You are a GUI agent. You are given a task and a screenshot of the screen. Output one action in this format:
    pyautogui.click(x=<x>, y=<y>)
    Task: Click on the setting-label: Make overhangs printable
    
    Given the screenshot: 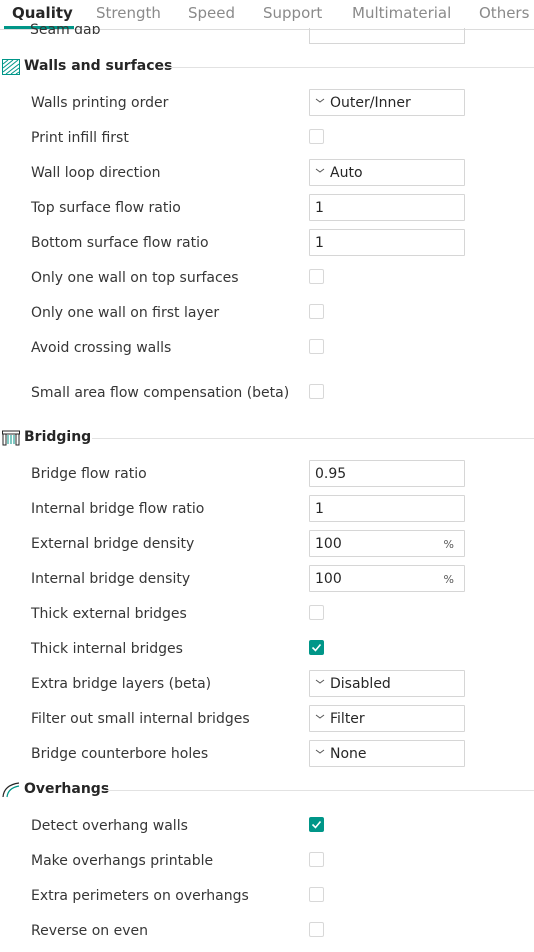 What is the action you would take?
    pyautogui.click(x=122, y=861)
    